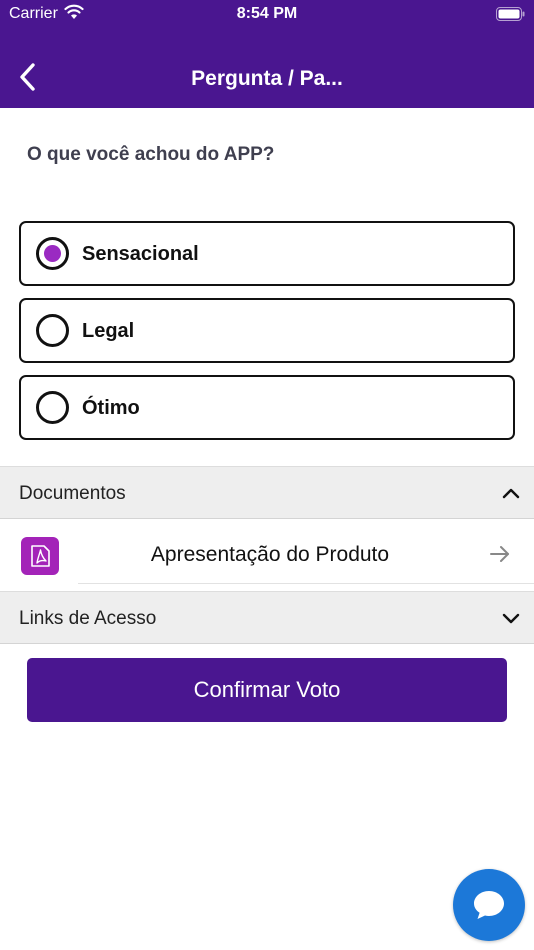 This screenshot has width=534, height=950. What do you see at coordinates (510, 14) in the screenshot?
I see `battery-icon` at bounding box center [510, 14].